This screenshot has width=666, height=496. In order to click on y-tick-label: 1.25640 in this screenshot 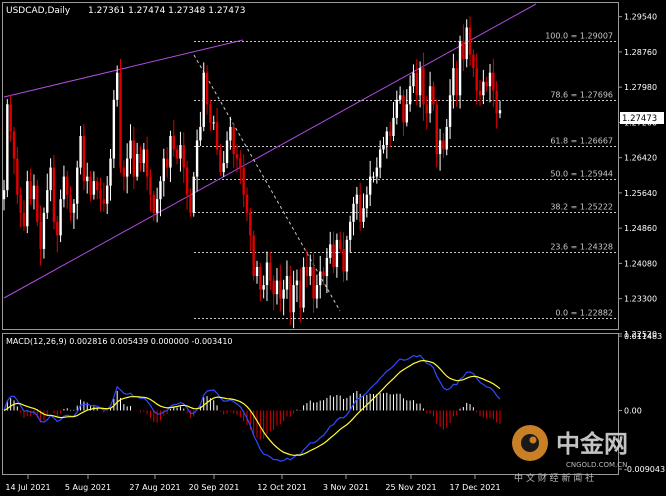, I will do `click(640, 193)`.